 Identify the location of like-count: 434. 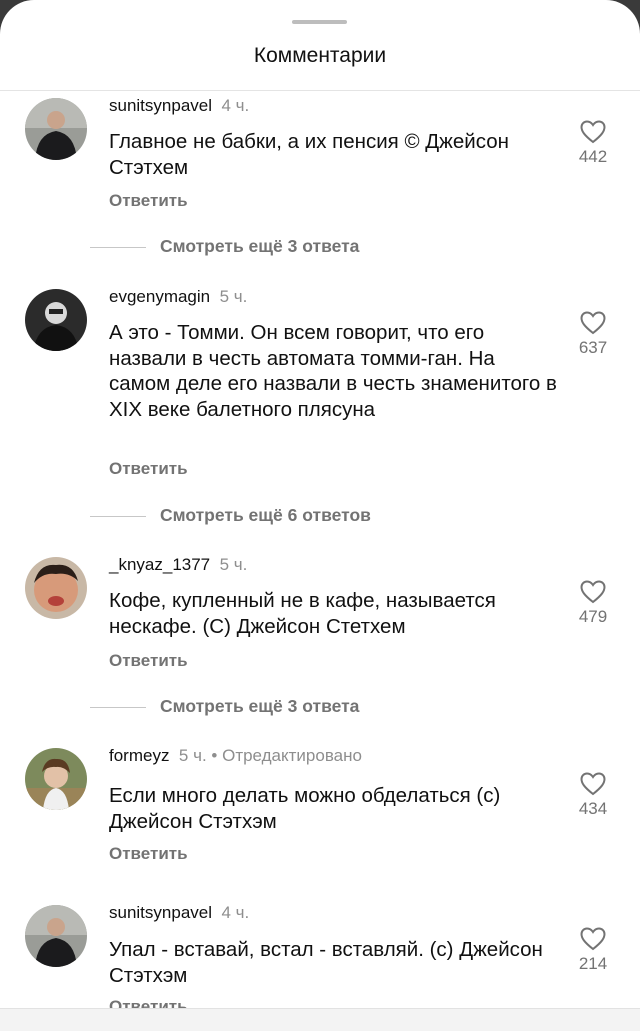
(593, 808).